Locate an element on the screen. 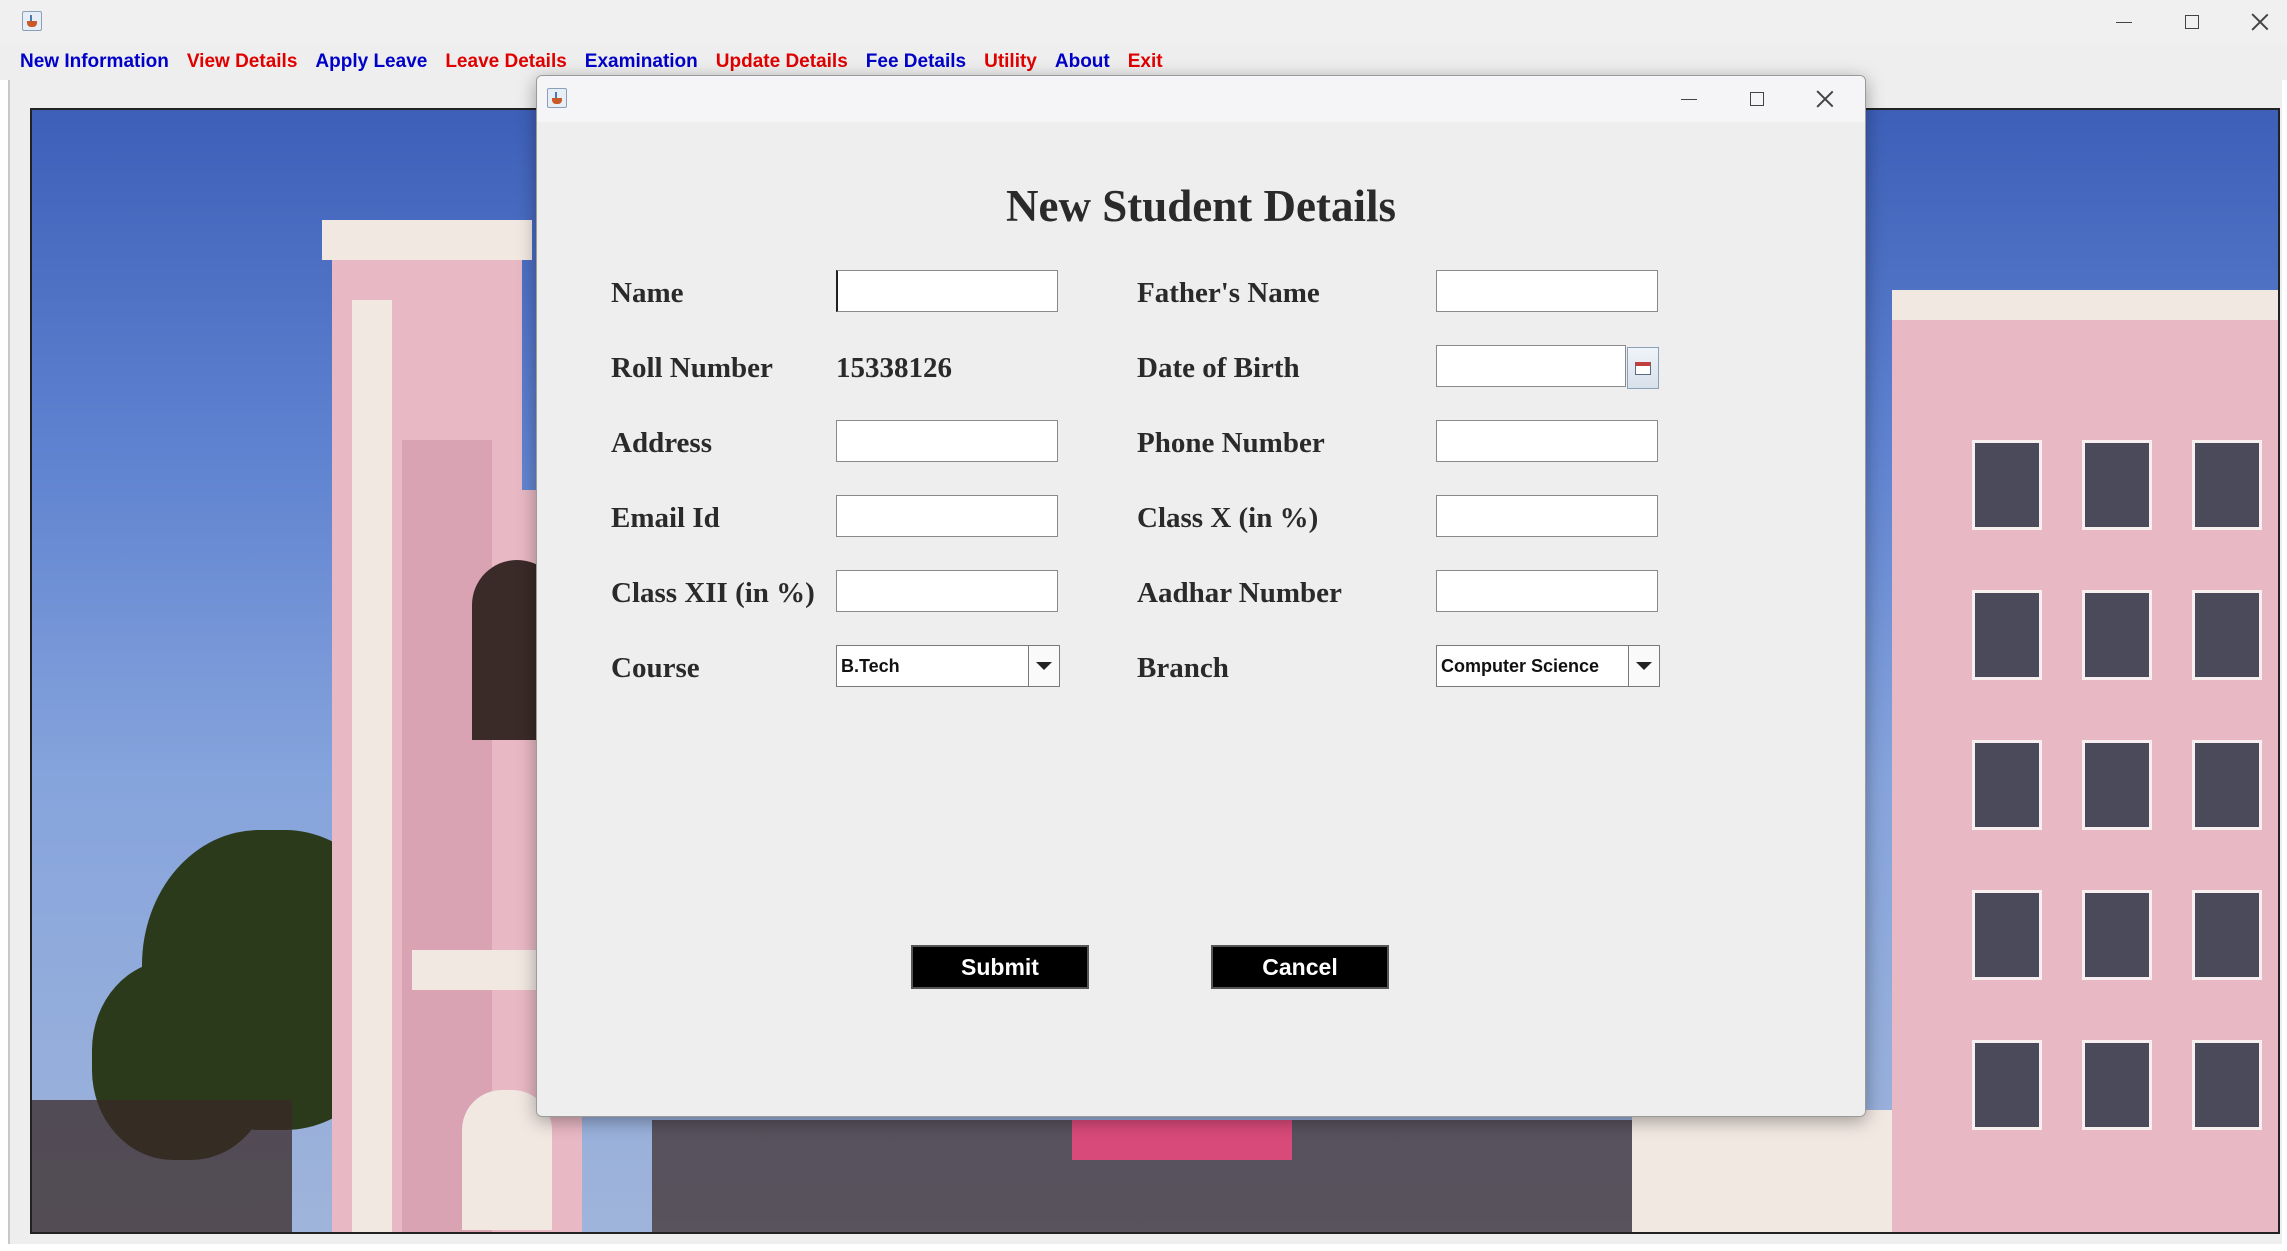  cancel-button: Cancel is located at coordinates (1300, 967).